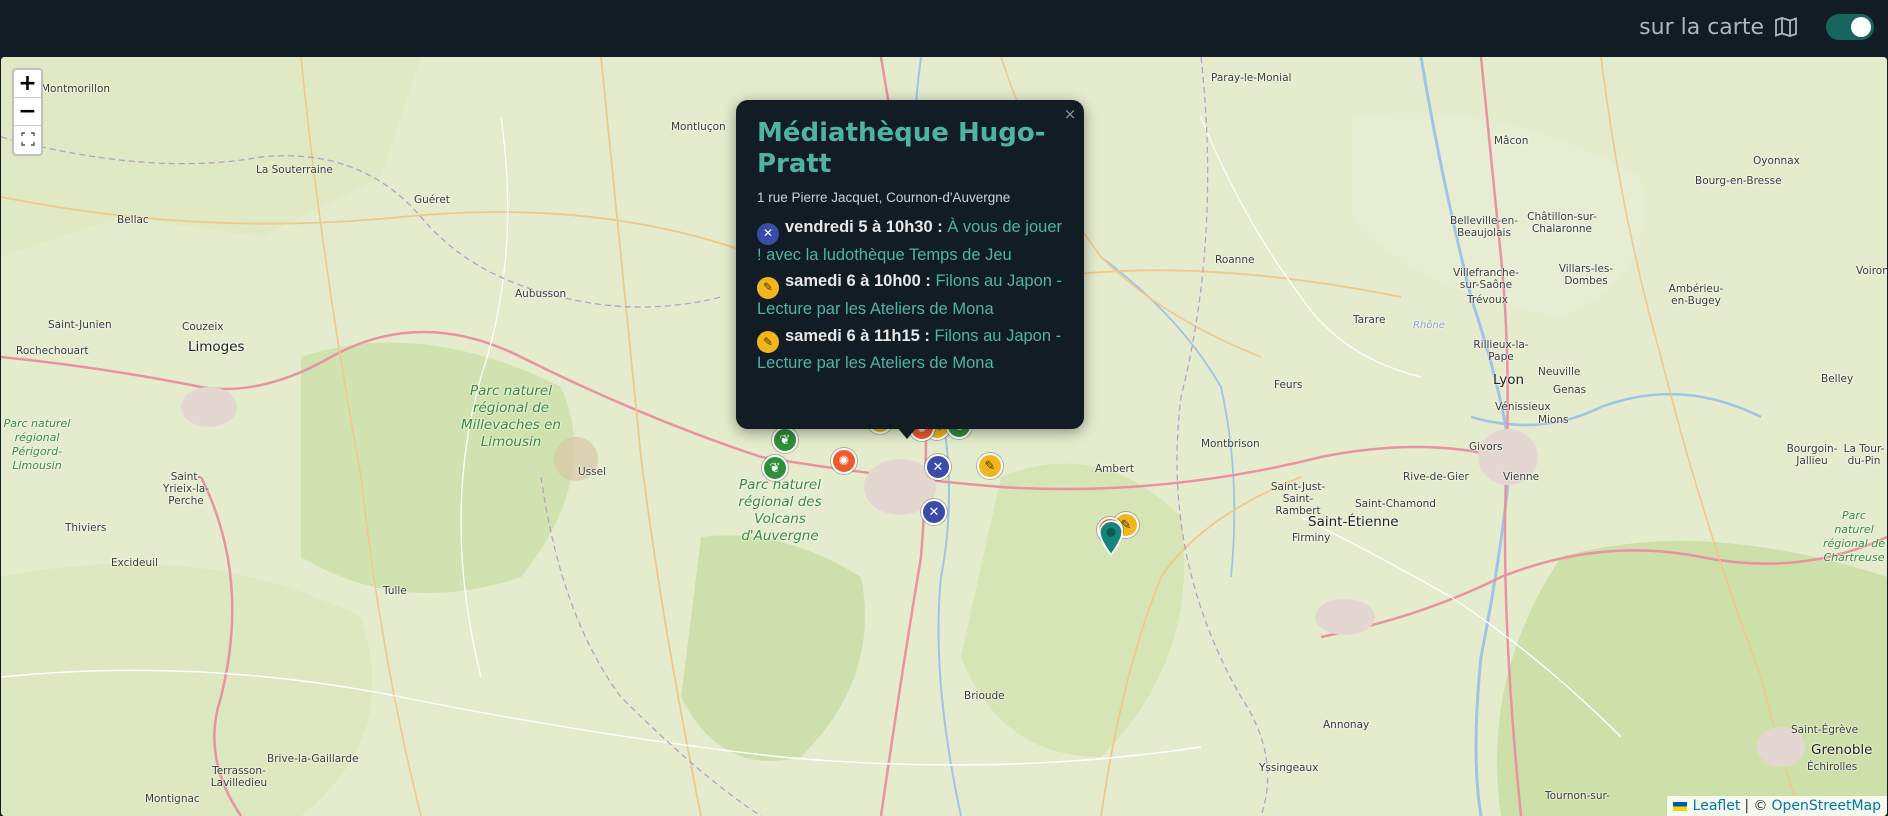 The width and height of the screenshot is (1888, 816). Describe the element at coordinates (1111, 538) in the screenshot. I see `location-pin-icon` at that location.